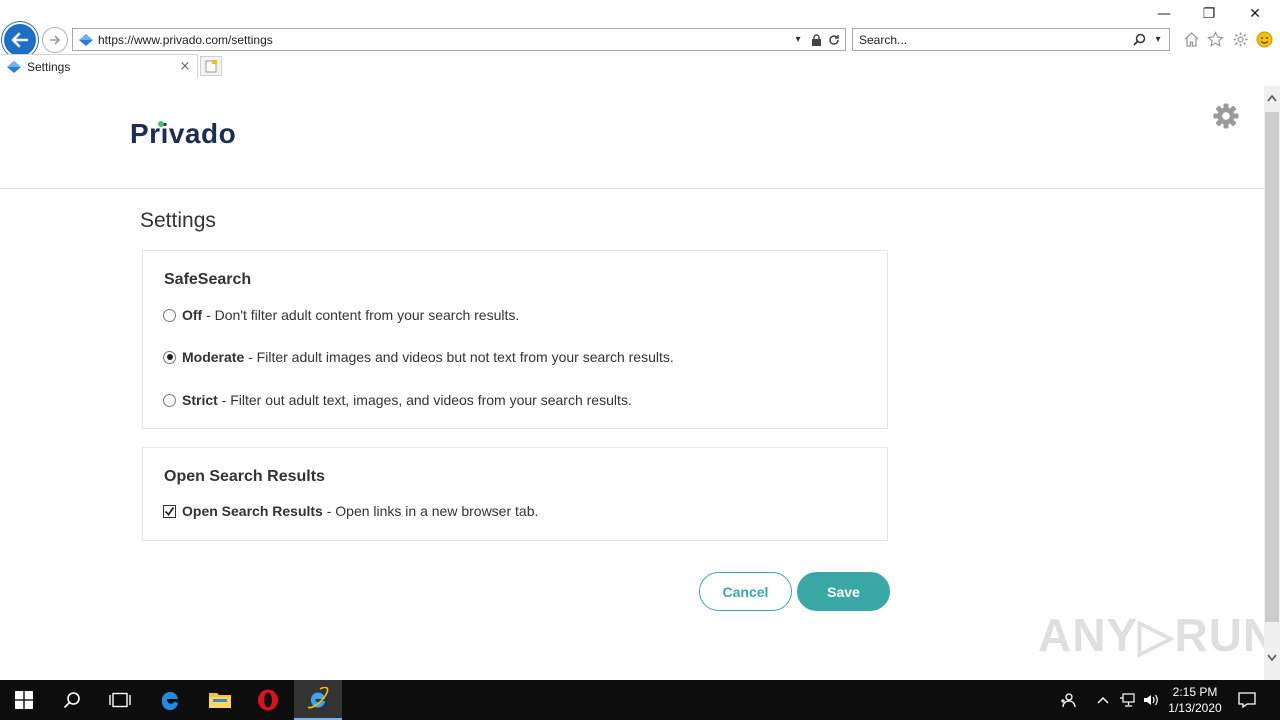  Describe the element at coordinates (1103, 700) in the screenshot. I see `tray-chevron-up-icon` at that location.